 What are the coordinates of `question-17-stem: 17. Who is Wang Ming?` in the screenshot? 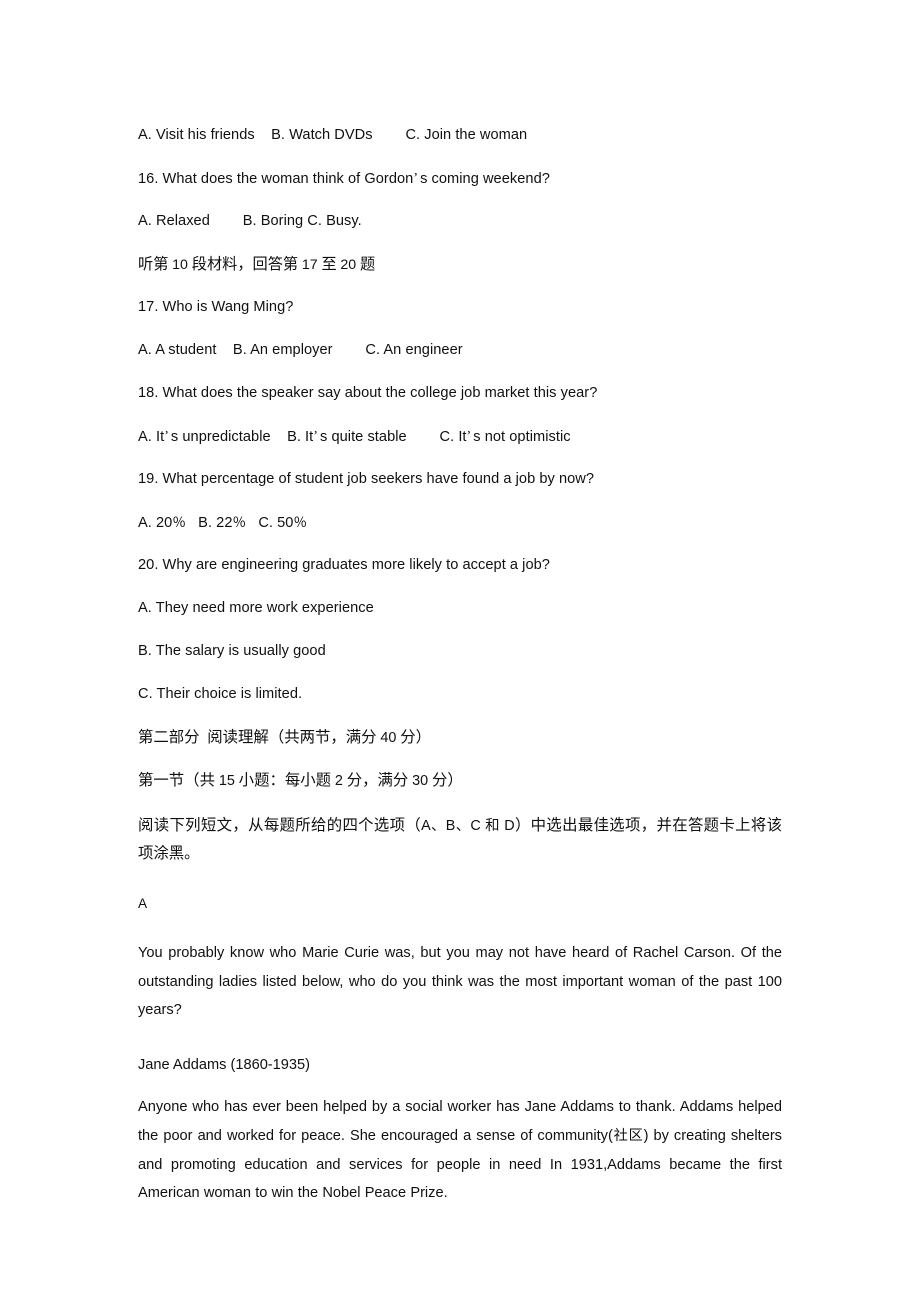 It's located at (216, 307).